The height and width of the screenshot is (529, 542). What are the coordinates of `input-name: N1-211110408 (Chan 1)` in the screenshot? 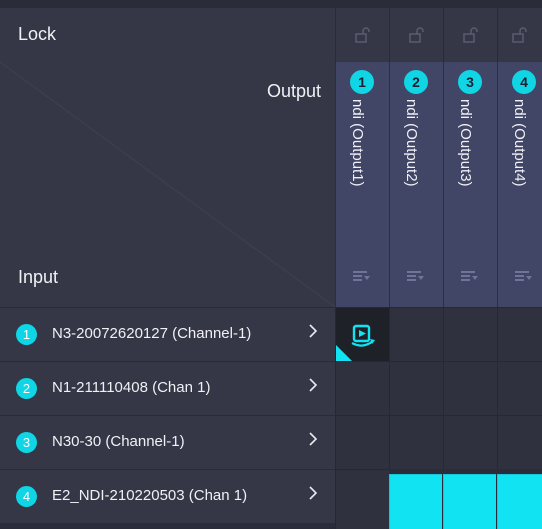 It's located at (131, 387).